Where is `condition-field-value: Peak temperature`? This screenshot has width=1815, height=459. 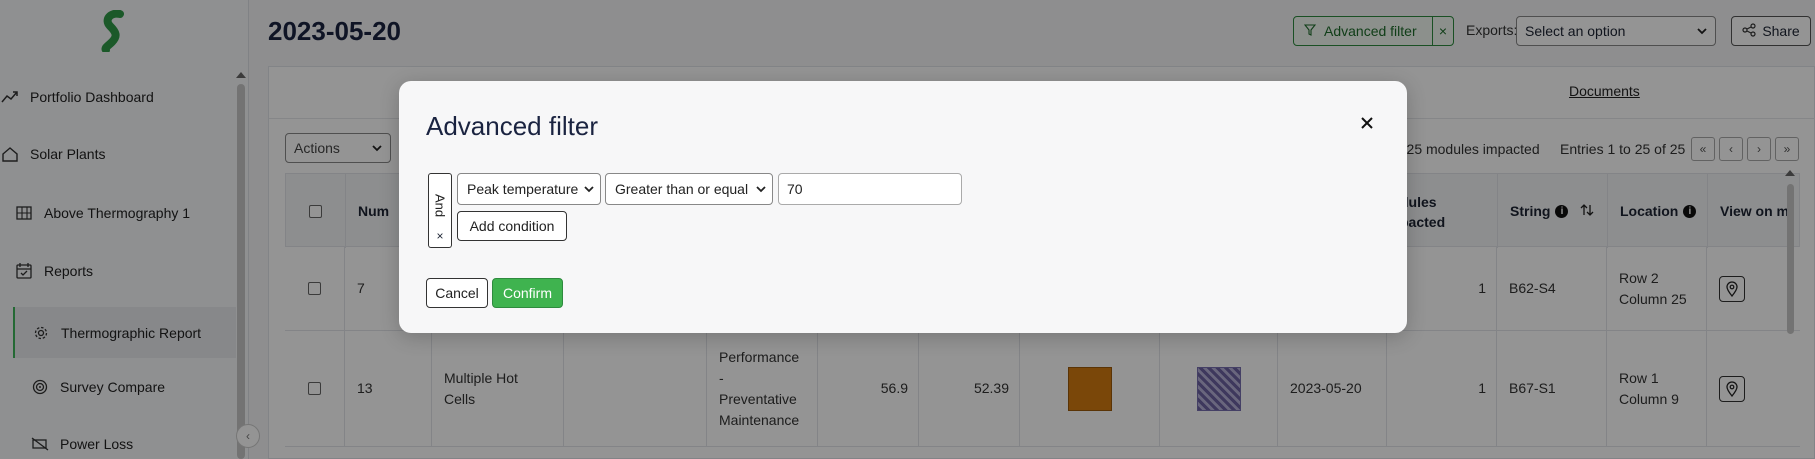
condition-field-value: Peak temperature is located at coordinates (523, 189).